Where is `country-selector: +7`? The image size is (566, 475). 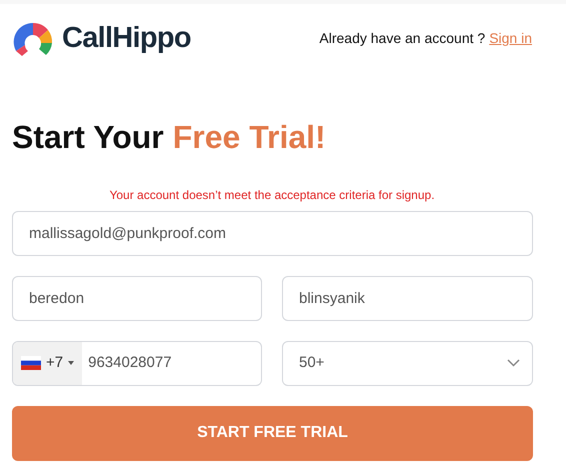
country-selector: +7 is located at coordinates (47, 363).